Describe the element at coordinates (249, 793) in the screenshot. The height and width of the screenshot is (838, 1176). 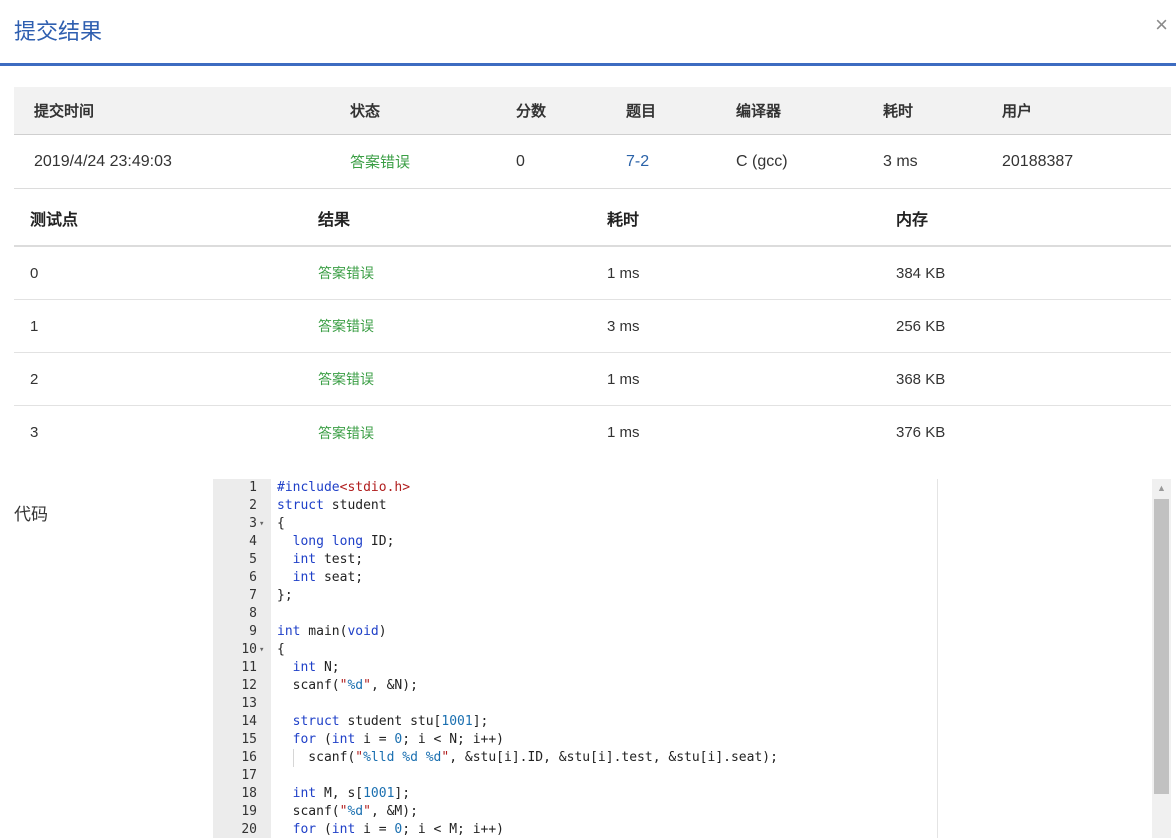
I see `line-number: 18` at that location.